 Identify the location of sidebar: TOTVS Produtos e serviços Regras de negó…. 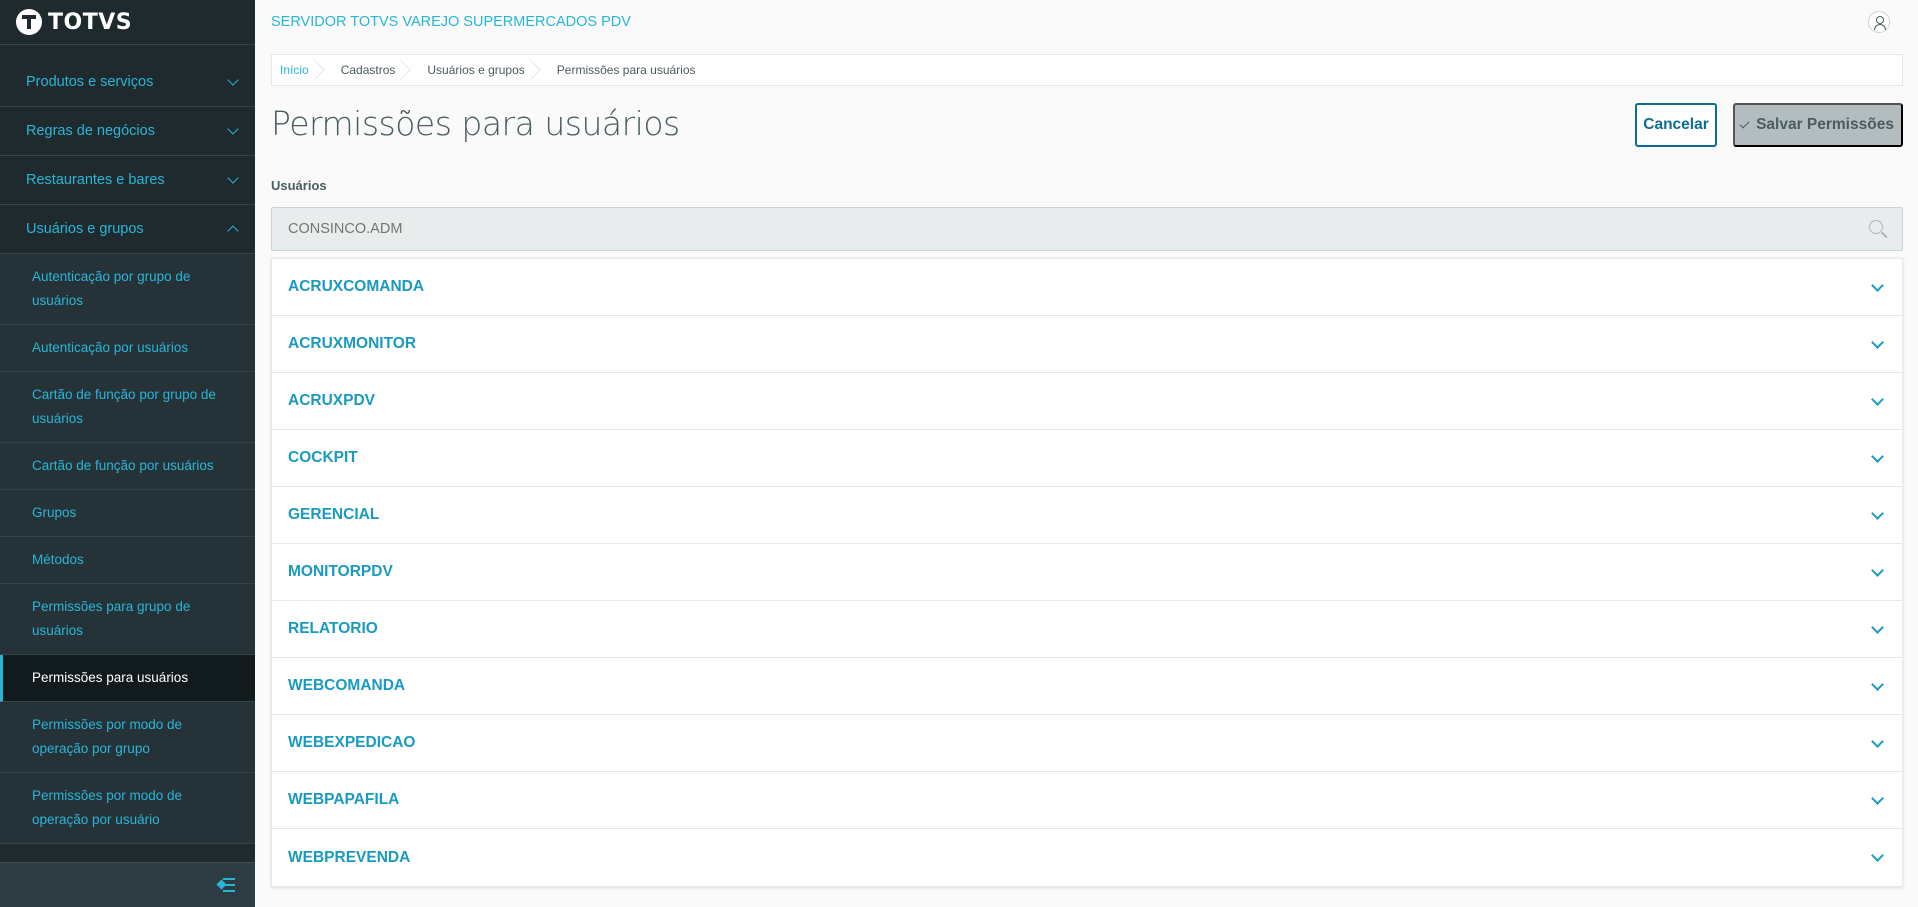
(127, 453).